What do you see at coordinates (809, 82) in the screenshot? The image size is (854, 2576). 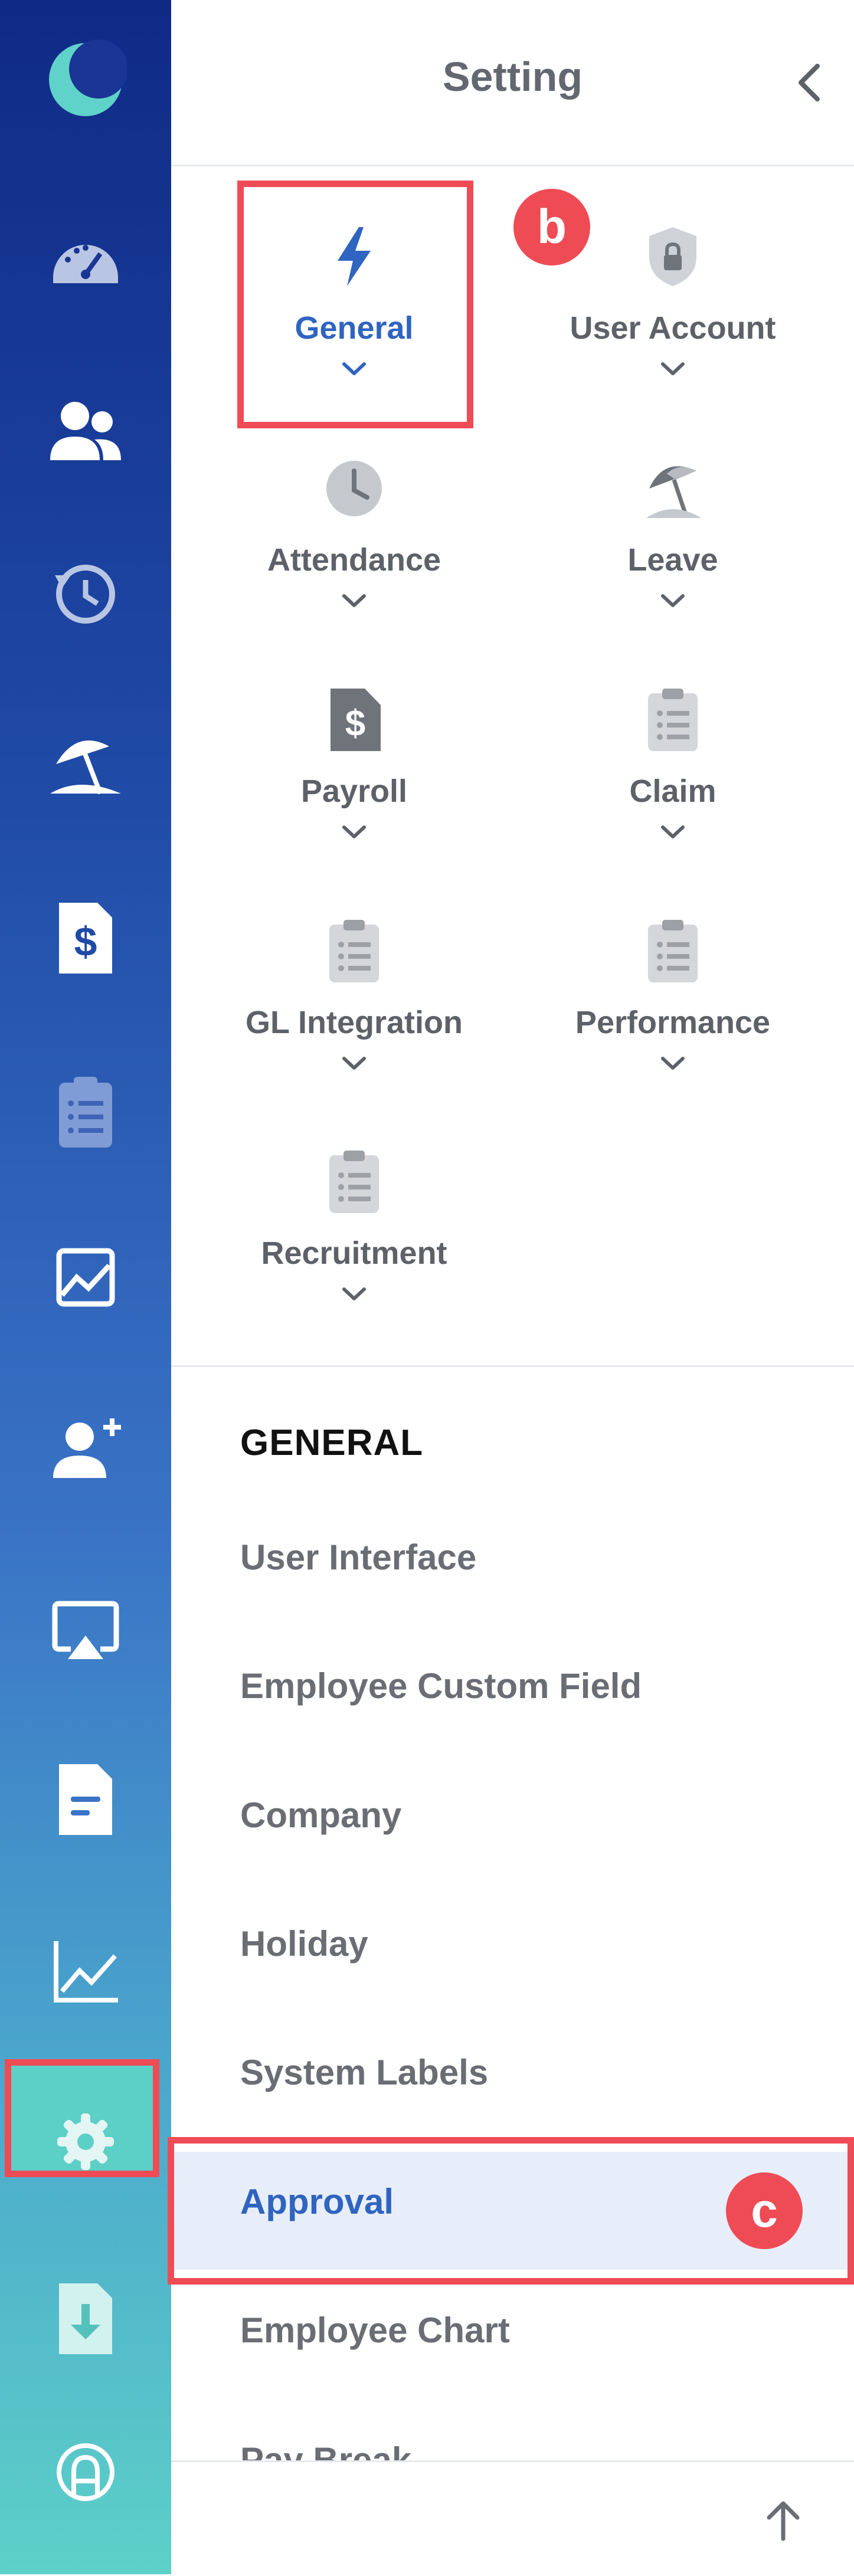 I see `collapse-chevron-left-icon` at bounding box center [809, 82].